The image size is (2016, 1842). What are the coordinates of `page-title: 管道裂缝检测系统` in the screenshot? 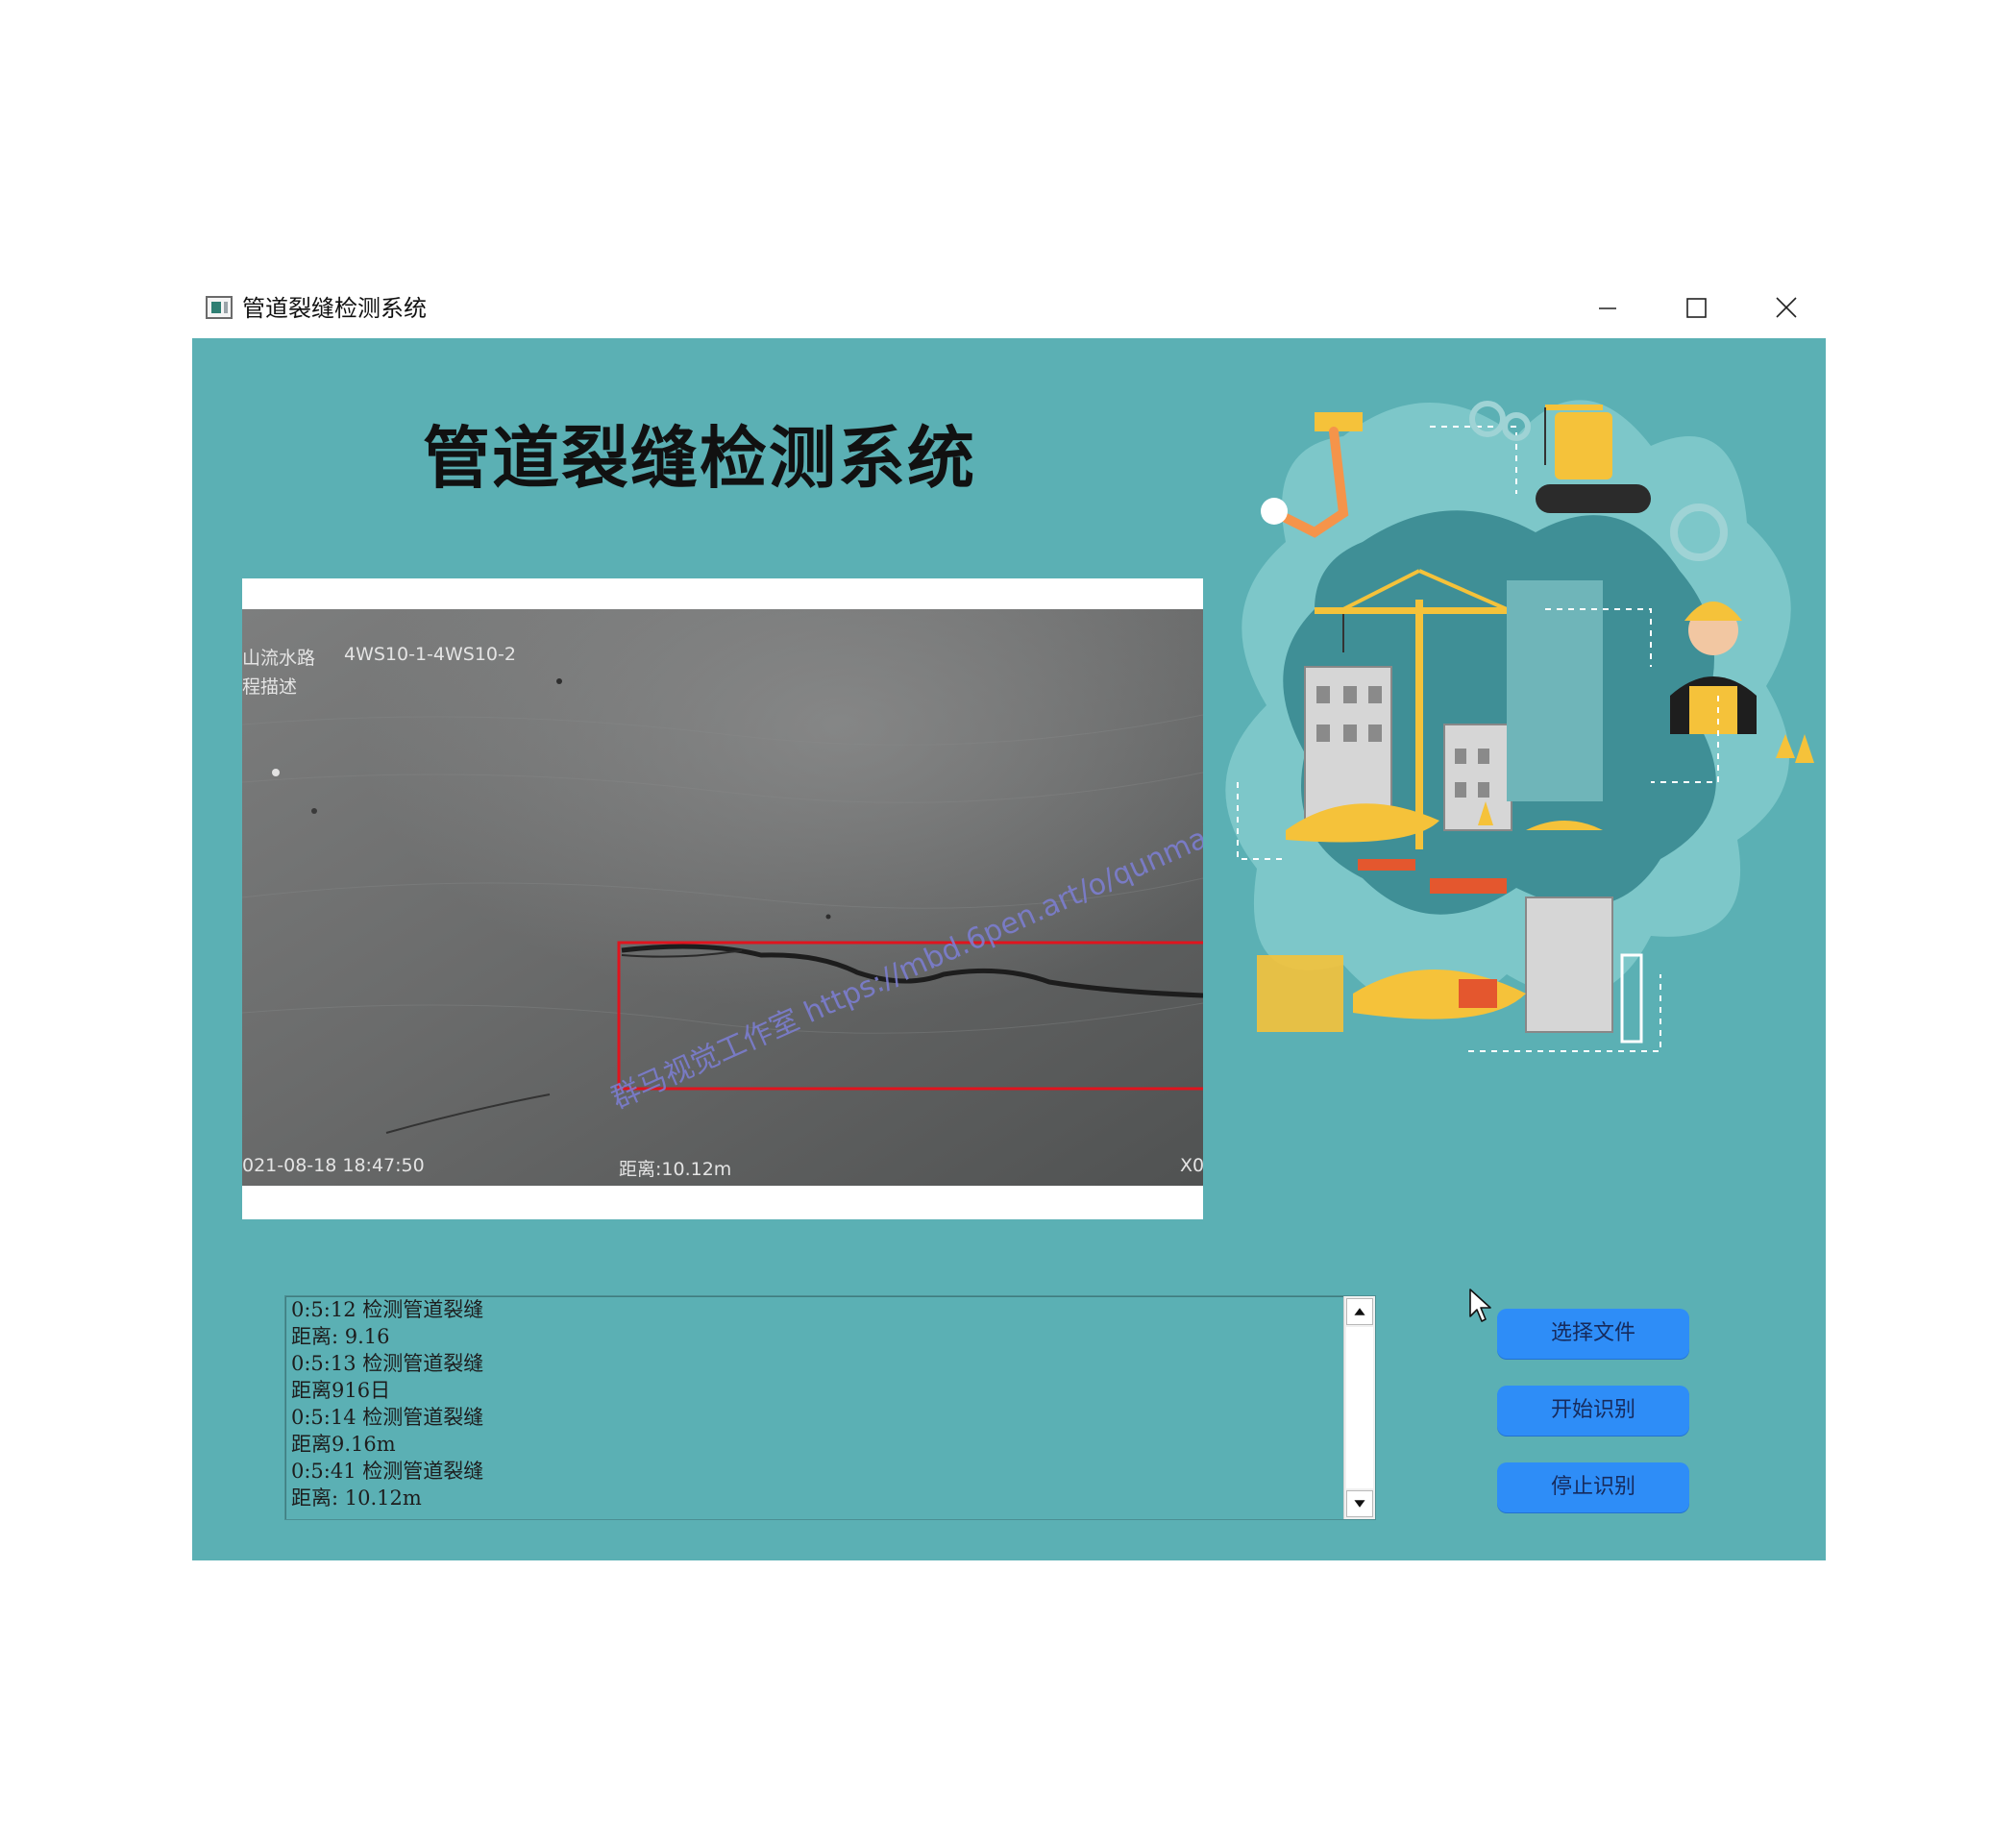 It's located at (699, 458).